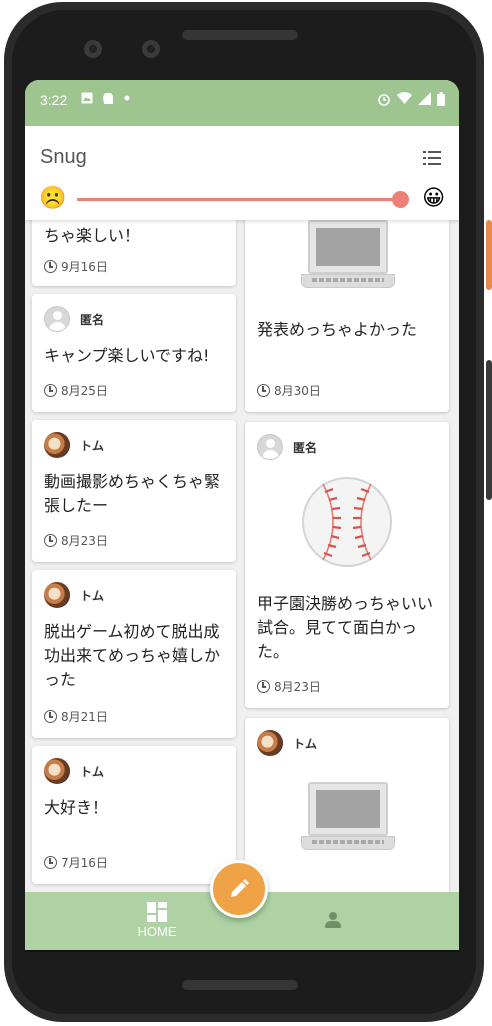 This screenshot has width=492, height=1026. What do you see at coordinates (337, 329) in the screenshot?
I see `post-text: 発表めっちゃよかった` at bounding box center [337, 329].